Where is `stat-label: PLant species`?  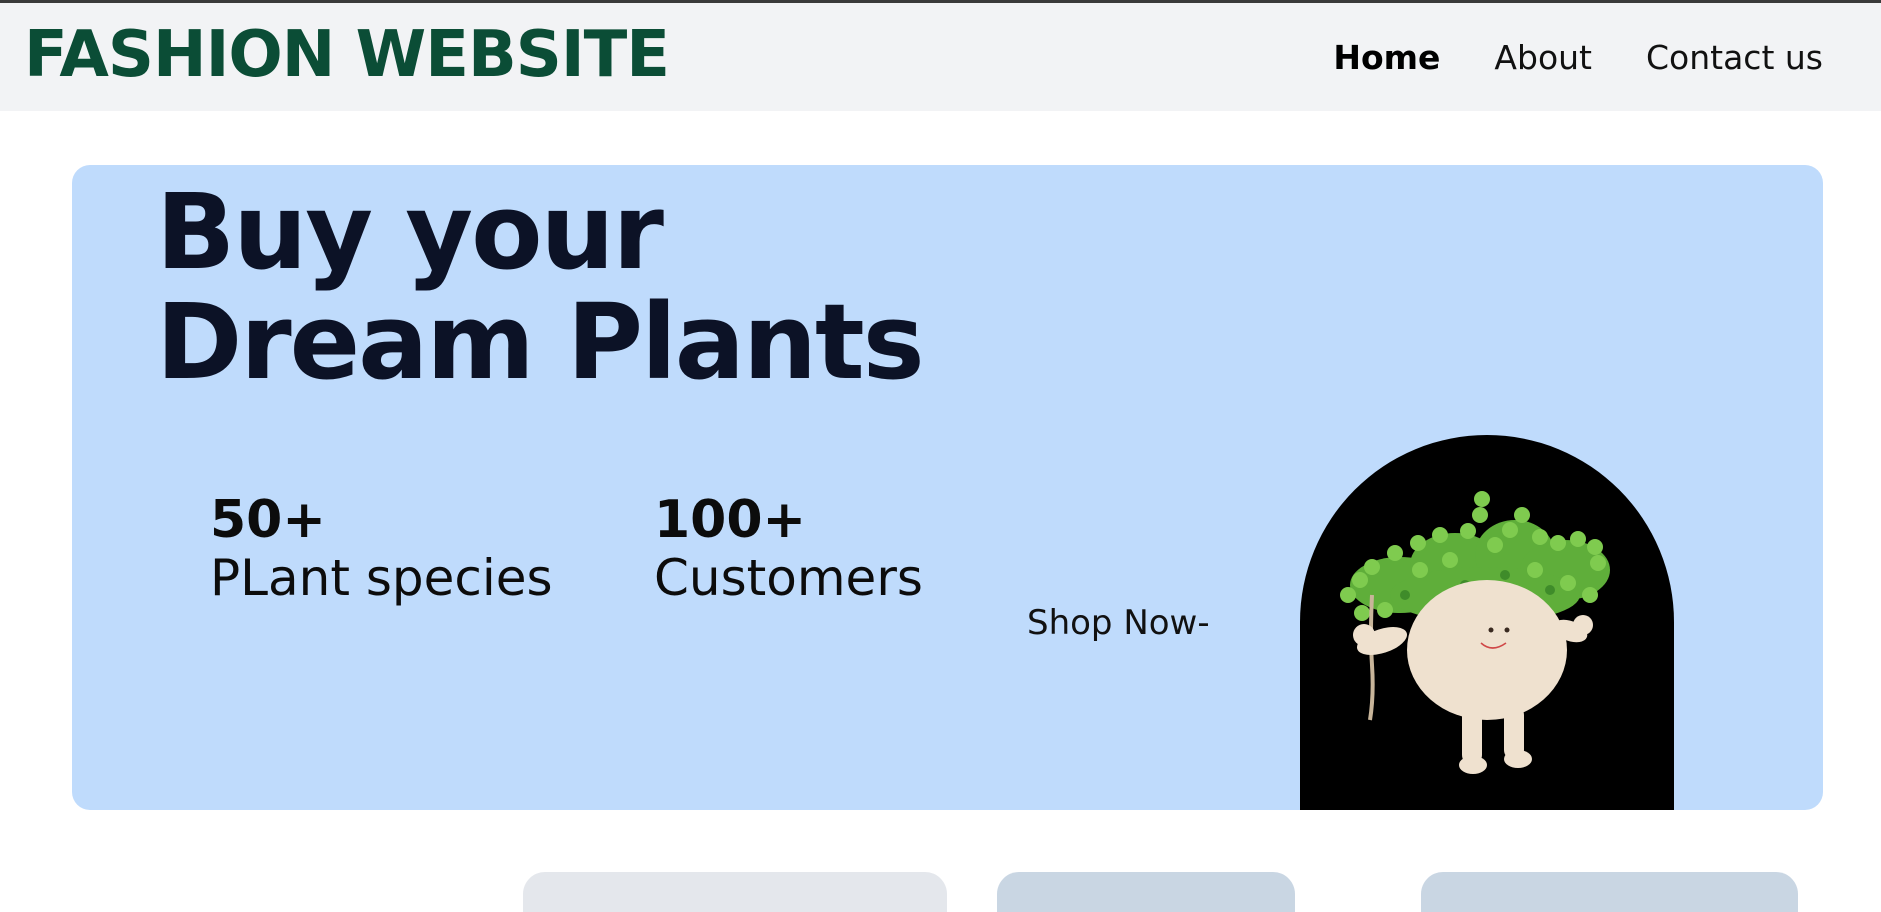 stat-label: PLant species is located at coordinates (381, 578).